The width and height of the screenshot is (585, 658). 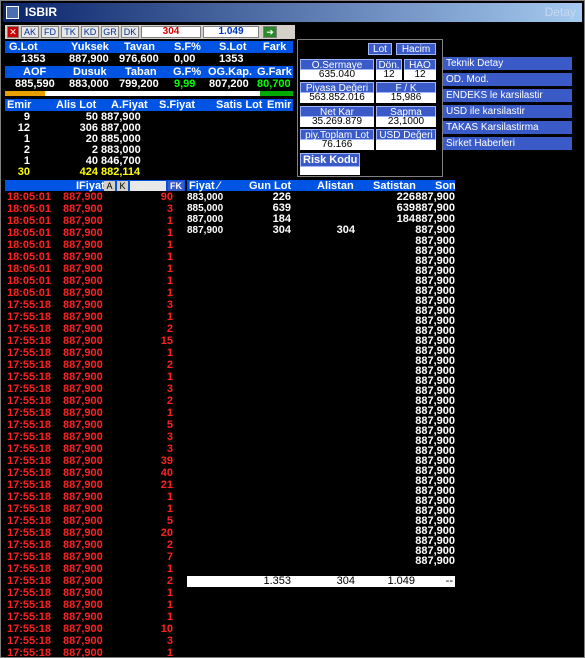 What do you see at coordinates (70, 32) in the screenshot?
I see `toolbar-btn-tk: TK` at bounding box center [70, 32].